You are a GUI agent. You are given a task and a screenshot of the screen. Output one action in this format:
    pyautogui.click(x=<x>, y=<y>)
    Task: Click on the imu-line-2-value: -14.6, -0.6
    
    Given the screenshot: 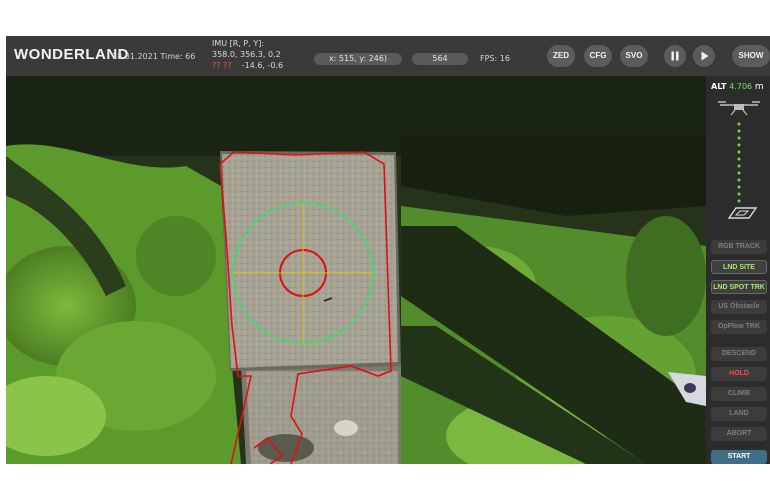 What is the action you would take?
    pyautogui.click(x=262, y=65)
    